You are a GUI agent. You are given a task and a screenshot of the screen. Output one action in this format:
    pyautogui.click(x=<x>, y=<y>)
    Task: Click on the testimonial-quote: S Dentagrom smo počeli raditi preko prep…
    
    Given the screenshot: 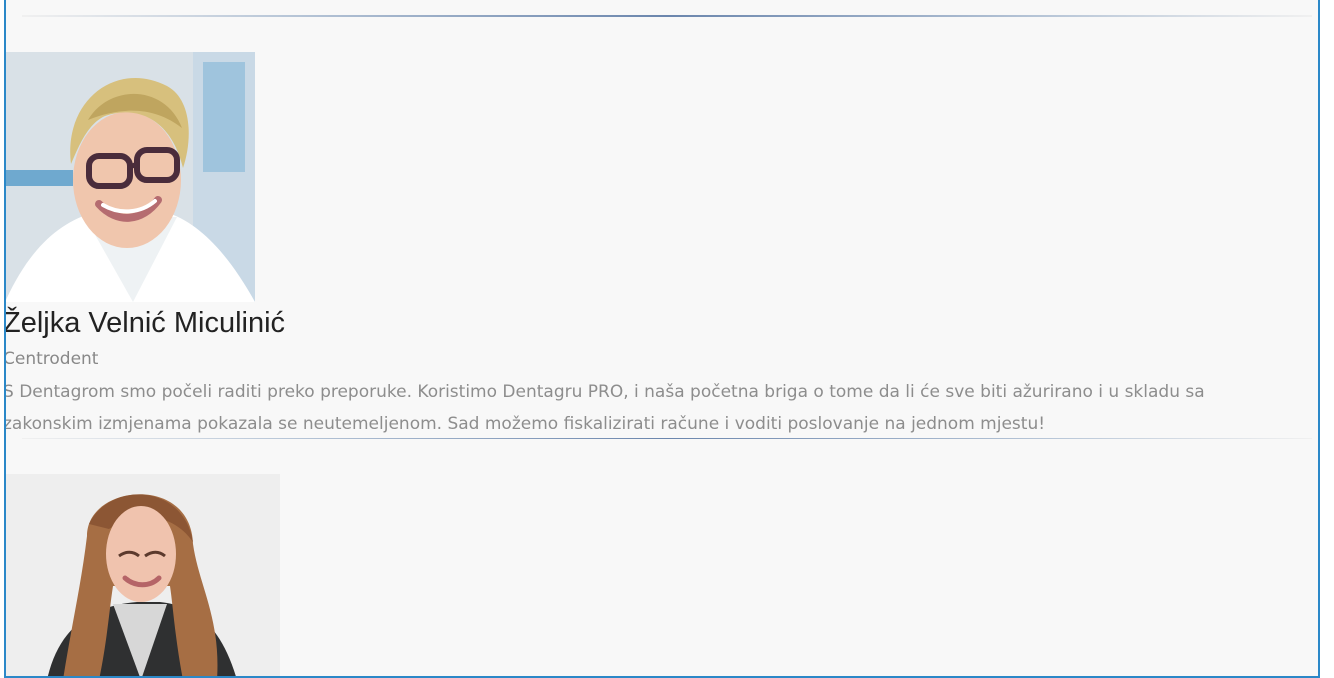 What is the action you would take?
    pyautogui.click(x=604, y=408)
    